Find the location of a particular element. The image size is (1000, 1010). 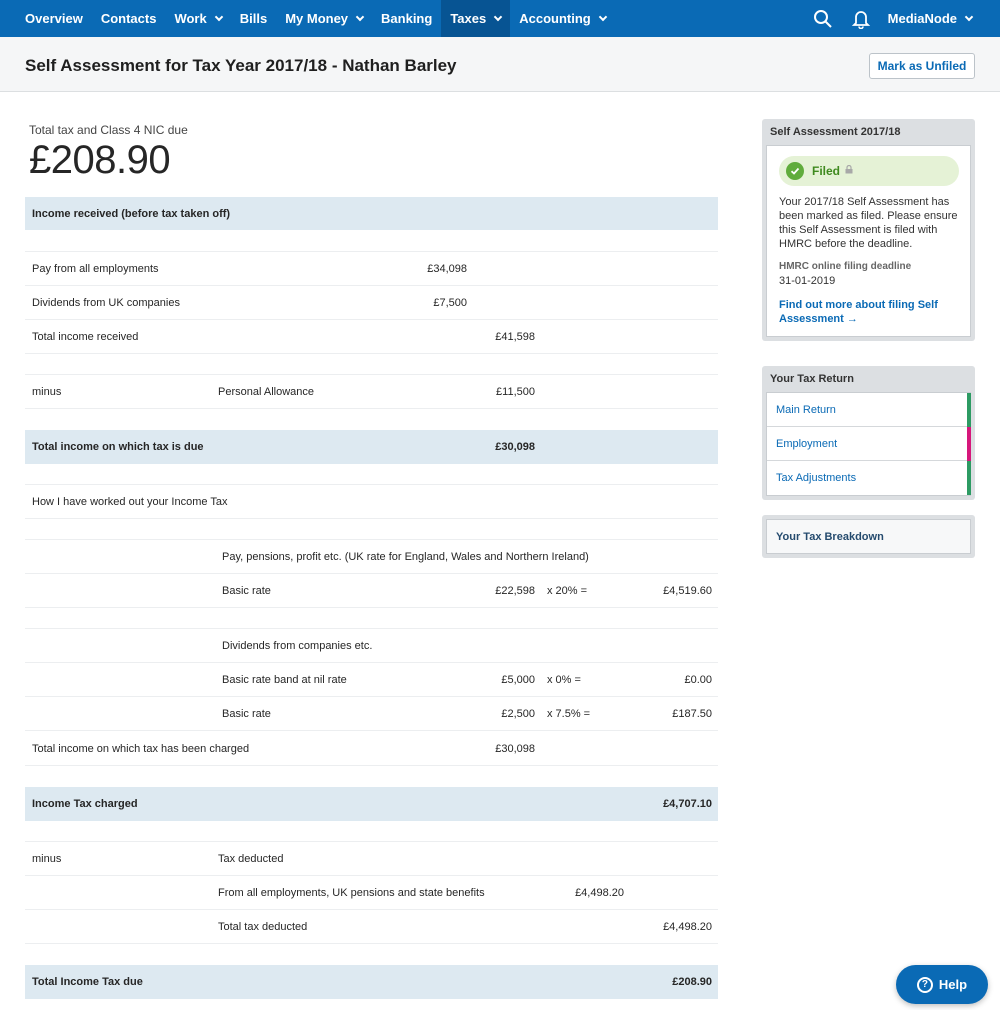

row-value: £4,707.10 is located at coordinates (687, 804).